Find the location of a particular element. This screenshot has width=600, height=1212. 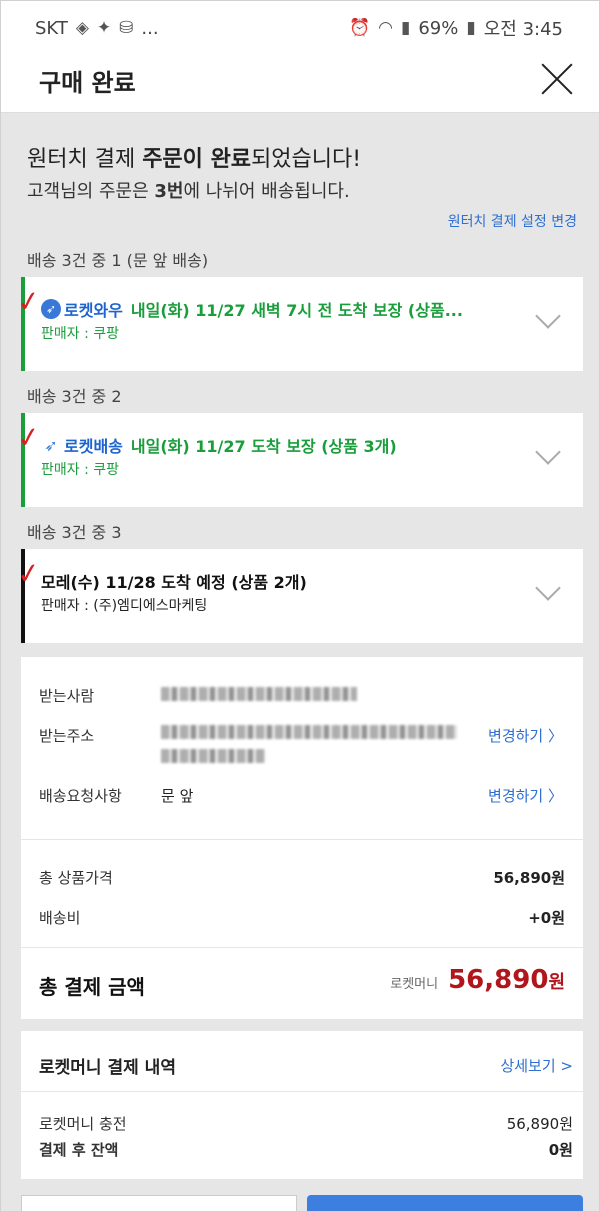

total-unit: 원 is located at coordinates (556, 982).